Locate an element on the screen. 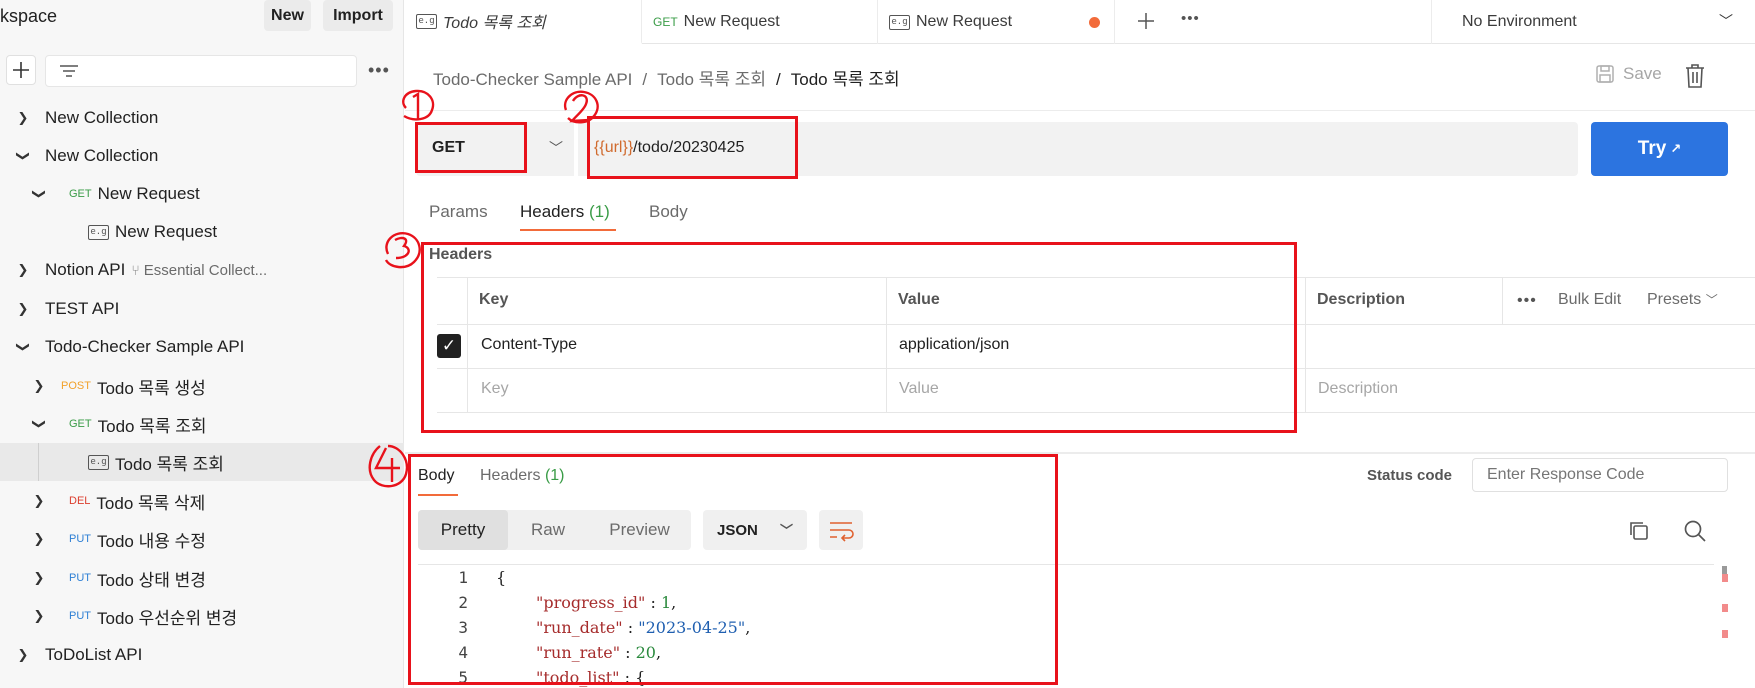  add-button is located at coordinates (21, 70).